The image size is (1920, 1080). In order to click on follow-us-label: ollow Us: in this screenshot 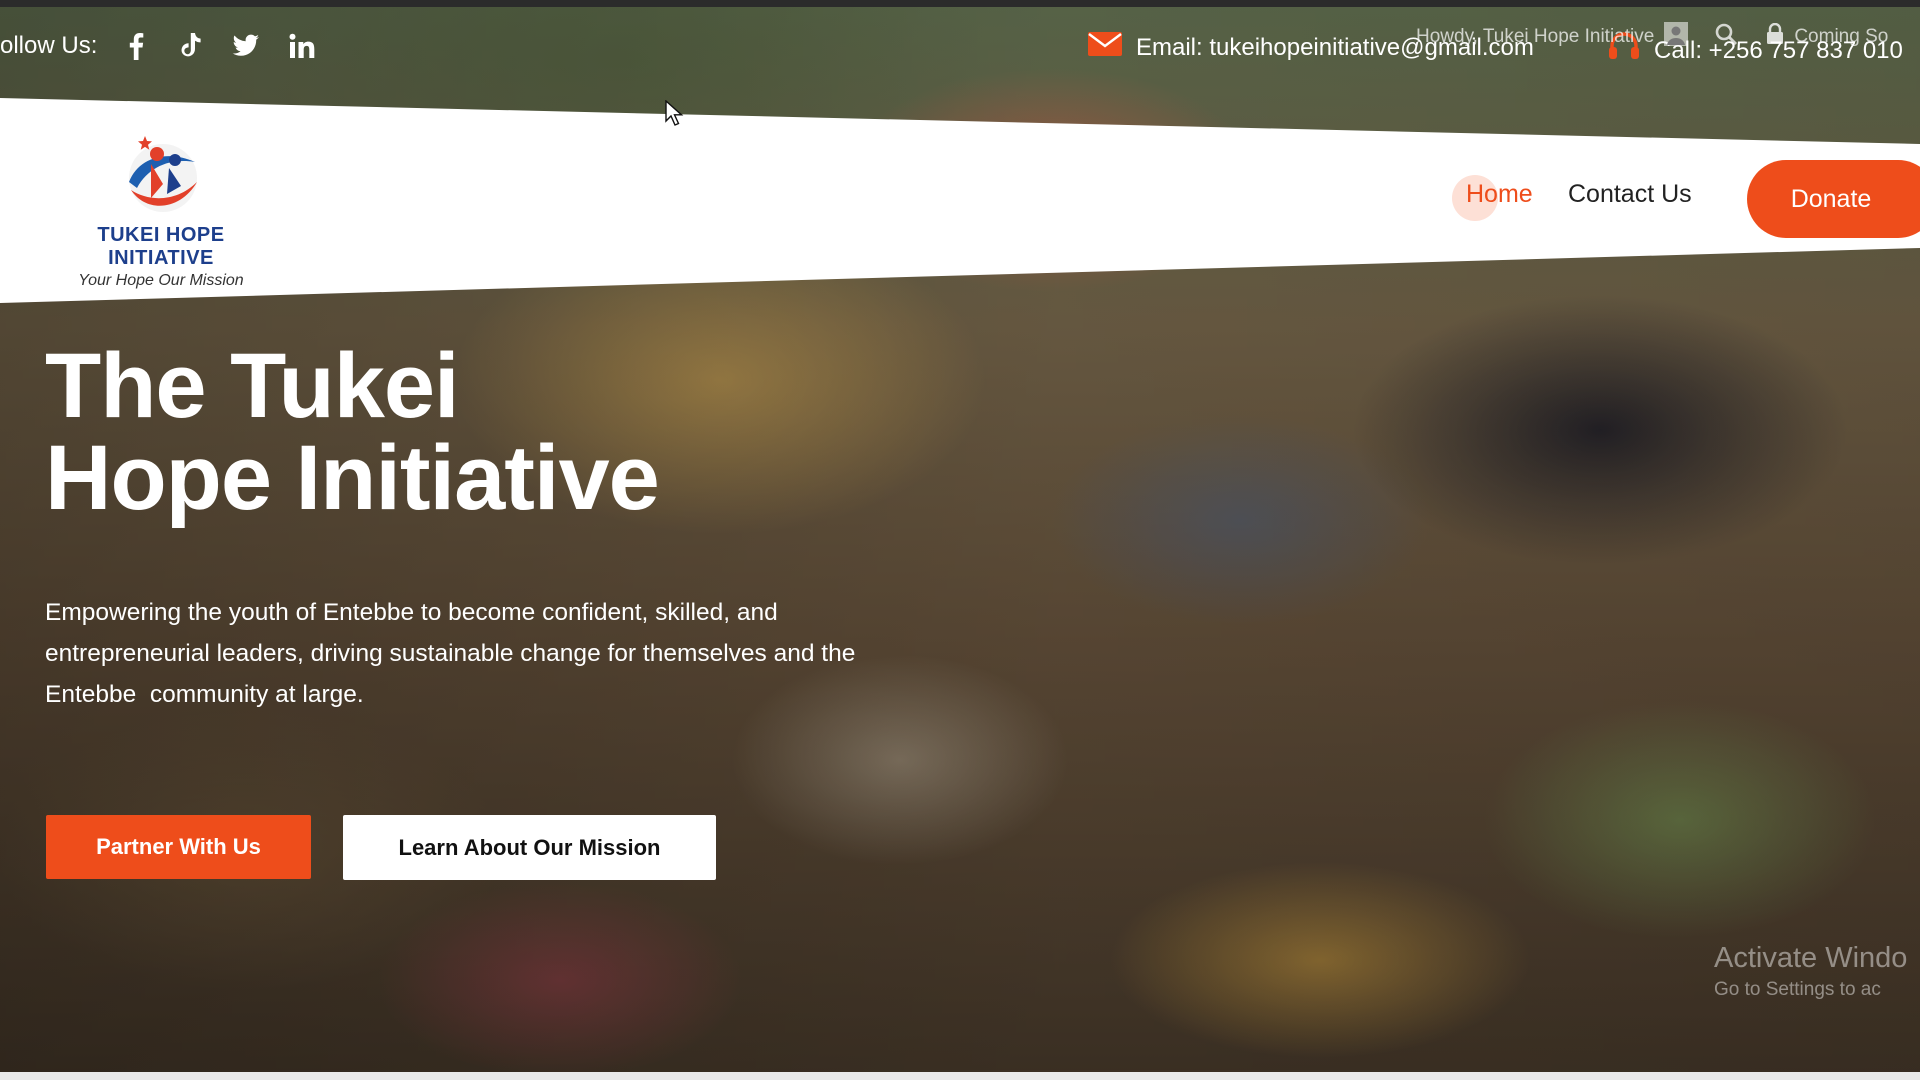, I will do `click(49, 45)`.